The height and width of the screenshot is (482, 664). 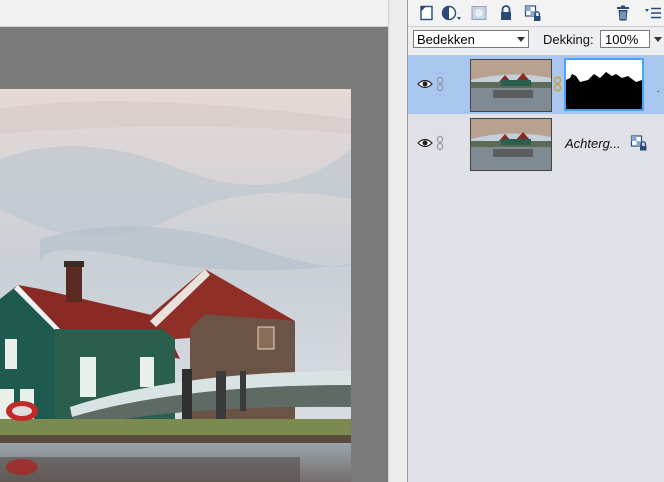 I want to click on mask-link-icon, so click(x=557, y=84).